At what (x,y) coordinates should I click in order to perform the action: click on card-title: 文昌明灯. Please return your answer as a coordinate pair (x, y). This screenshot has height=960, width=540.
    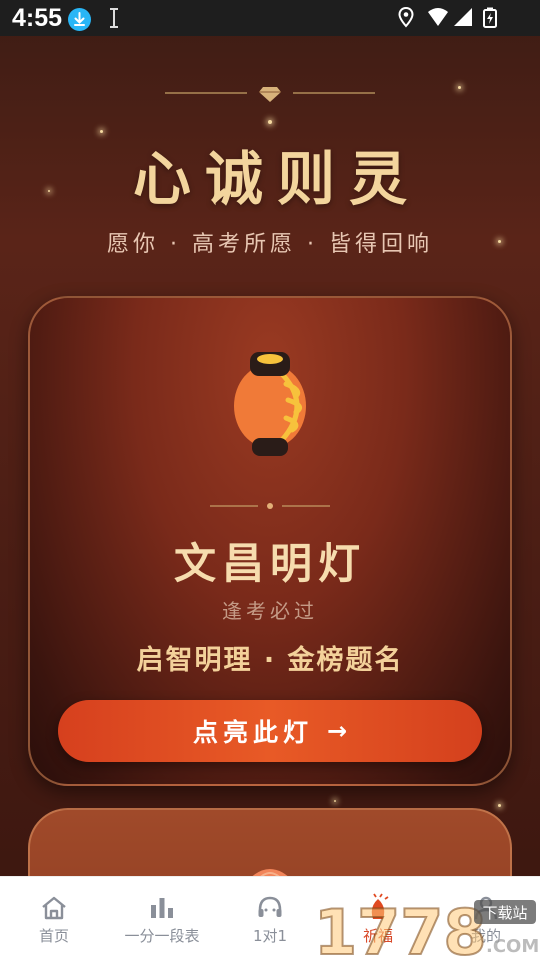
    Looking at the image, I should click on (269, 563).